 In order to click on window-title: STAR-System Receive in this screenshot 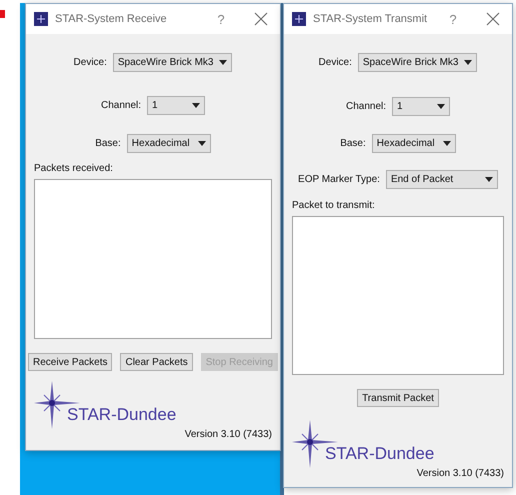, I will do `click(111, 19)`.